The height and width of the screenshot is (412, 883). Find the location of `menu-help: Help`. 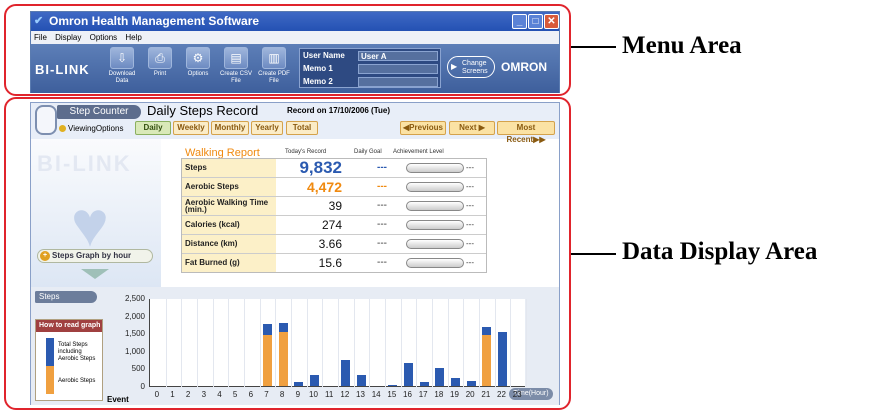

menu-help: Help is located at coordinates (133, 37).